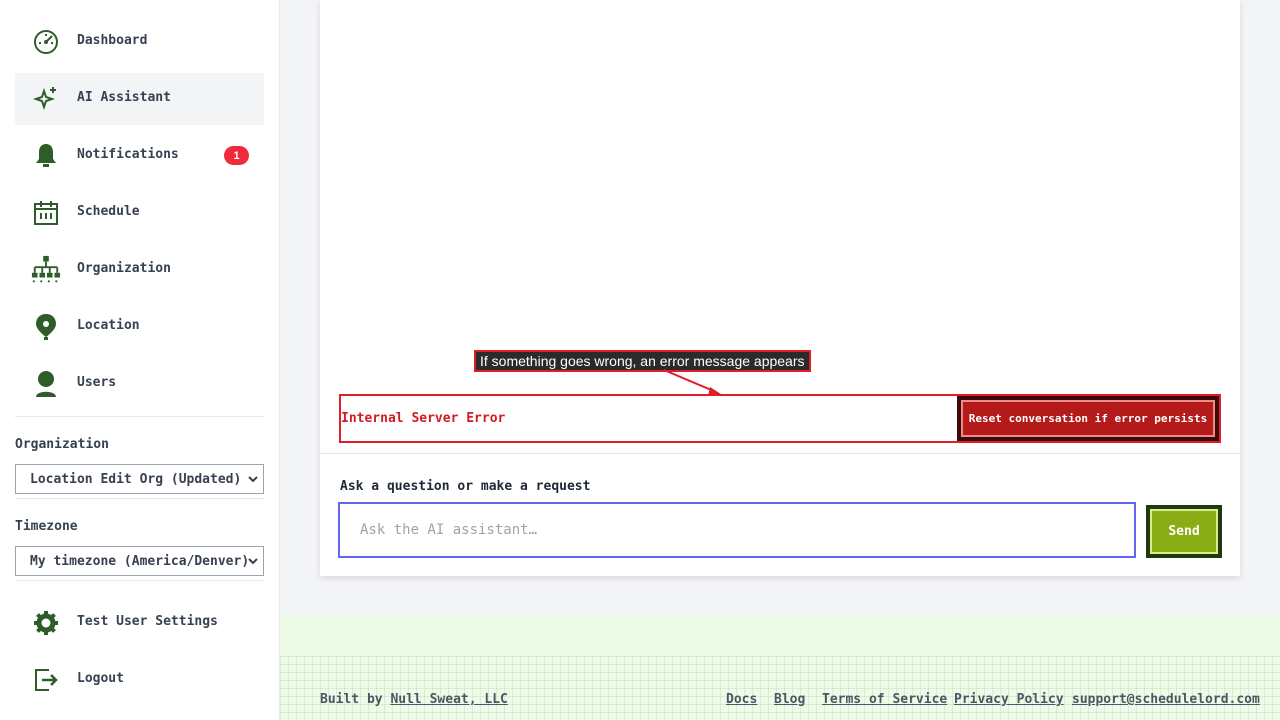 The height and width of the screenshot is (720, 1280). What do you see at coordinates (128, 154) in the screenshot?
I see `sidebar-item-label: Notifications` at bounding box center [128, 154].